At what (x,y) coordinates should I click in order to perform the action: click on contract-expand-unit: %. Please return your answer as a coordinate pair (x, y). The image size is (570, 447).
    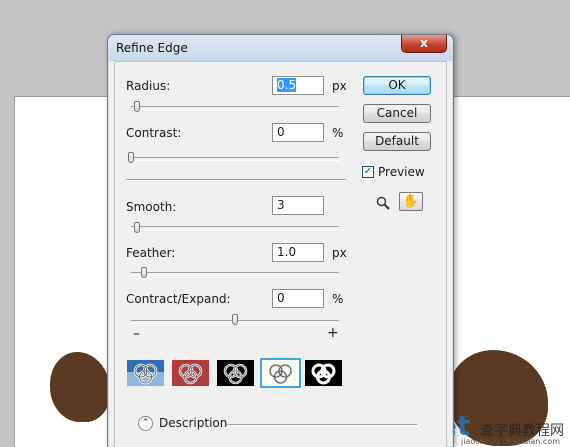
    Looking at the image, I should click on (338, 299).